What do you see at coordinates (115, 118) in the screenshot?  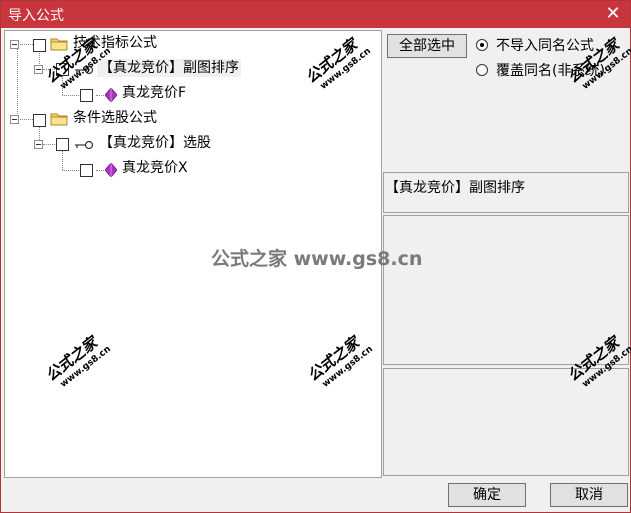 I see `tree-group-label: 条件选股公式` at bounding box center [115, 118].